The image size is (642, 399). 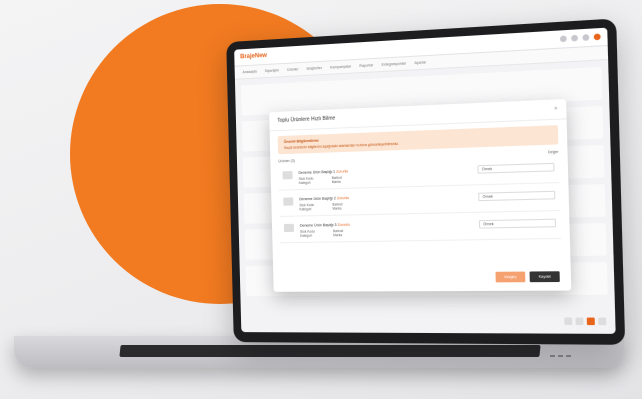 What do you see at coordinates (318, 225) in the screenshot?
I see `product-title-text: Deneme Ürün Başlığı 3` at bounding box center [318, 225].